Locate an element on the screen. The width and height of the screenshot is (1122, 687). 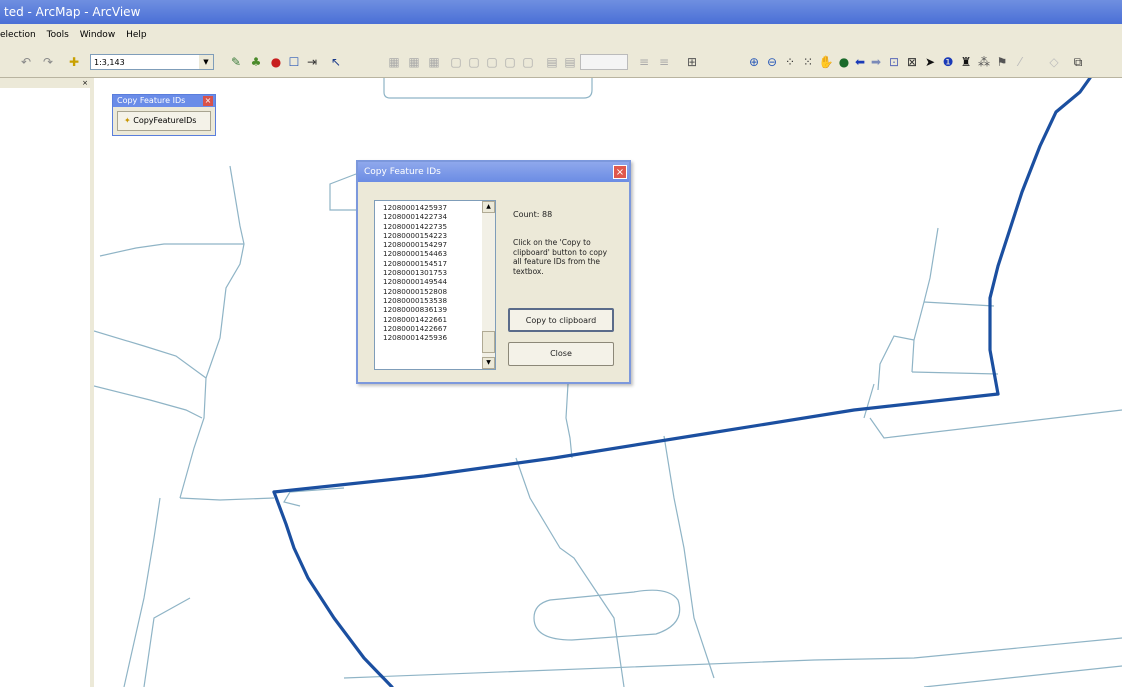
mini-toolbar-title: Copy Feature IDs × is located at coordinates (164, 101).